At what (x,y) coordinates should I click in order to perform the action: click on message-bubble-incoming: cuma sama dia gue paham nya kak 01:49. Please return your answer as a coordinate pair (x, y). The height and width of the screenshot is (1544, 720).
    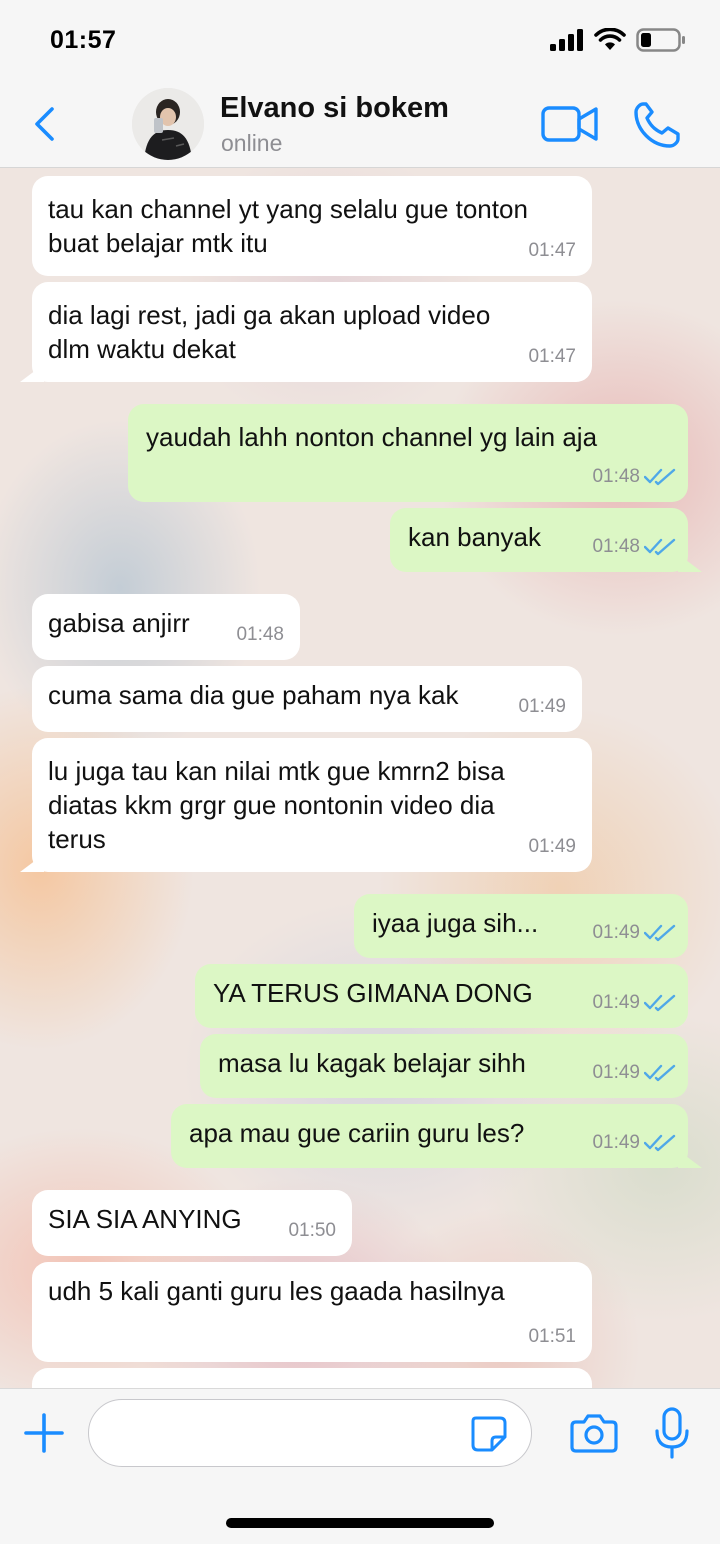
    Looking at the image, I should click on (307, 699).